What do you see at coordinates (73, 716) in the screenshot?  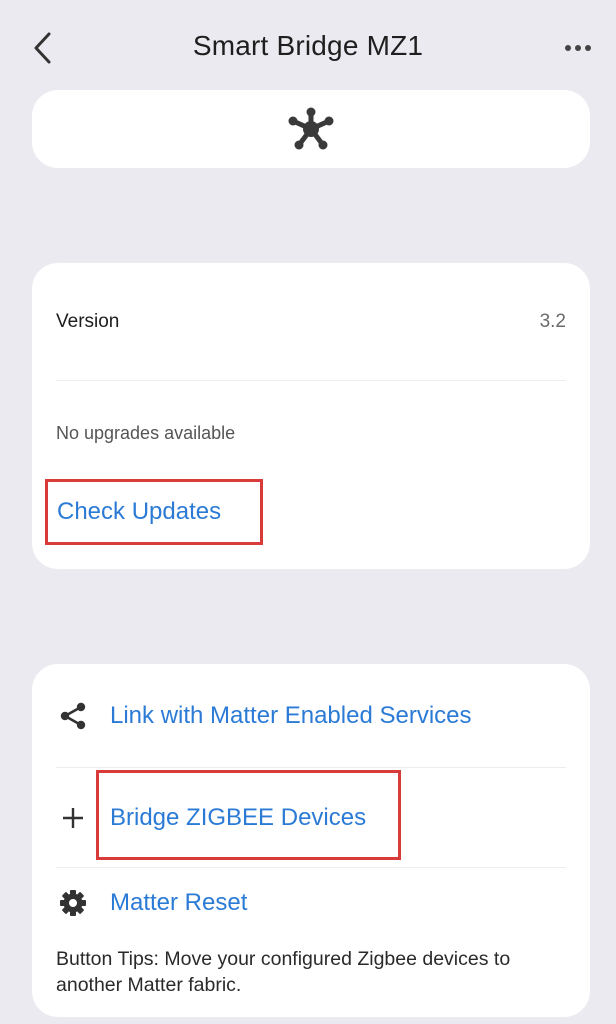 I see `share-icon` at bounding box center [73, 716].